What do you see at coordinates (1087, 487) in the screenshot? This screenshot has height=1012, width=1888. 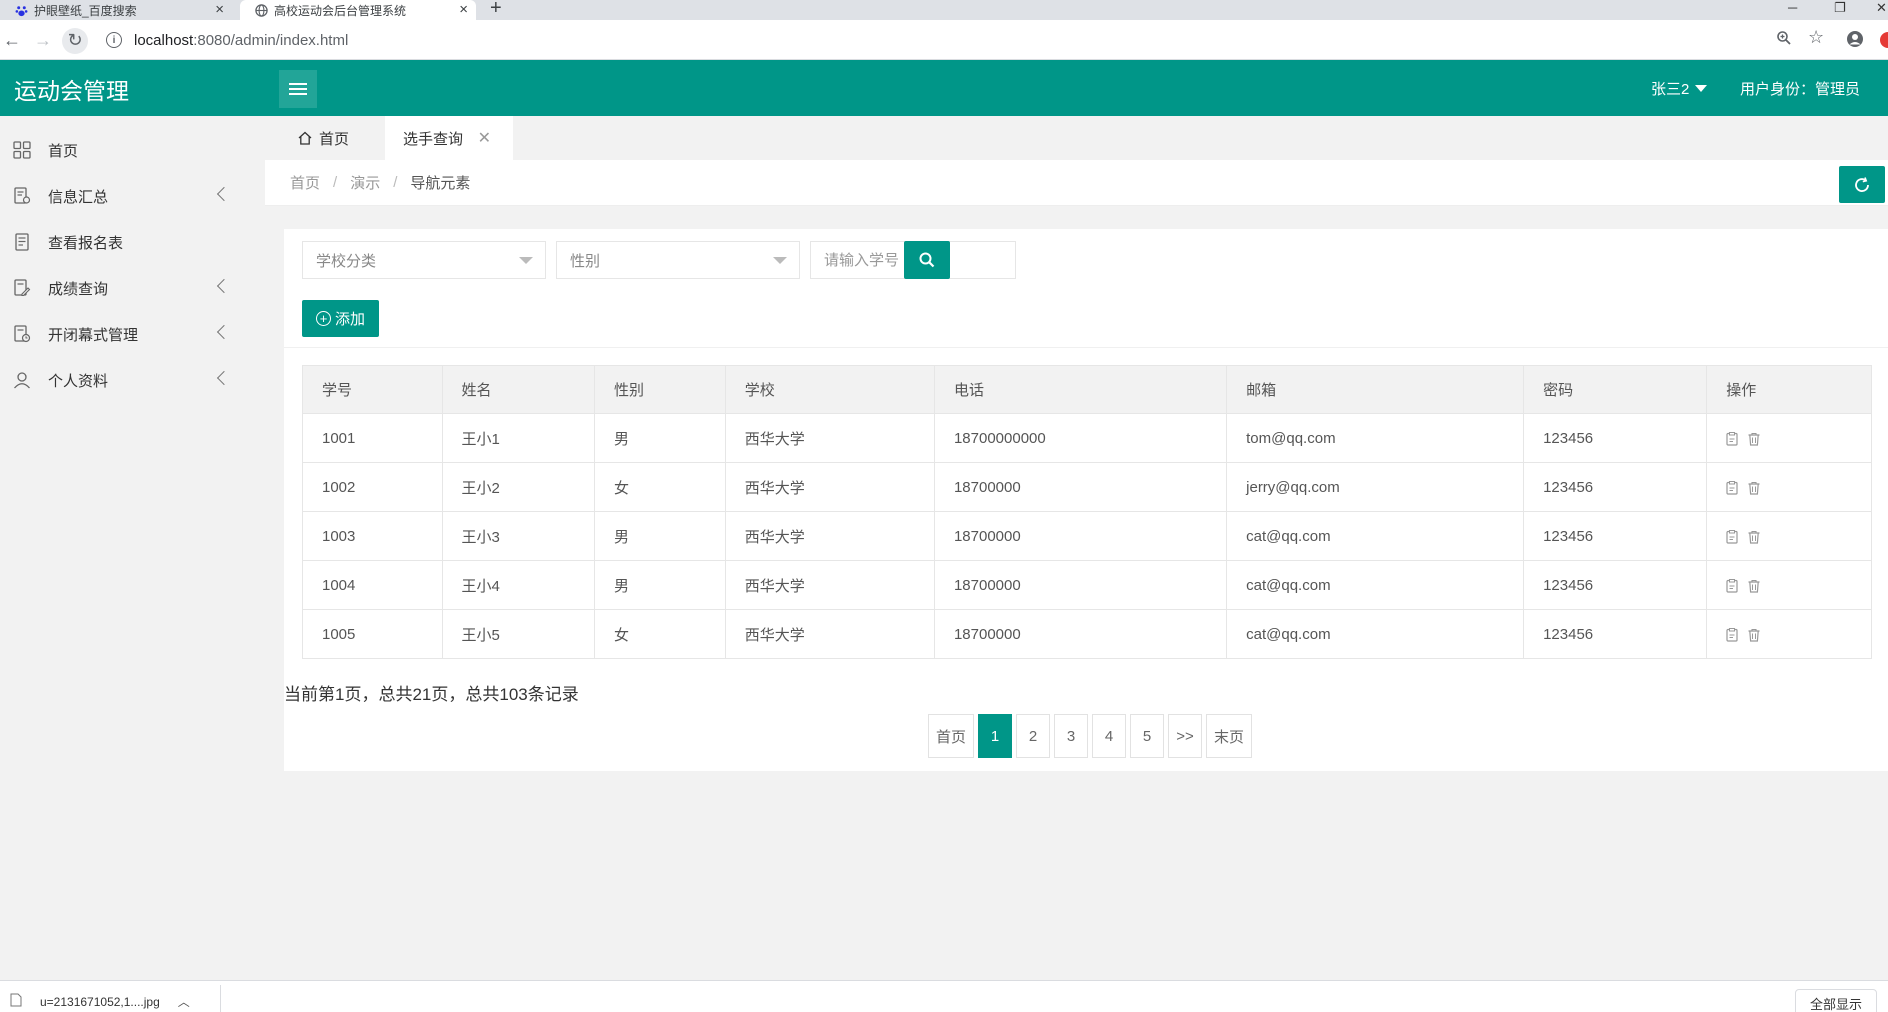 I see `table-row: 1002 王小2 女西华大学 18700000 jerry@qq.com 123456` at bounding box center [1087, 487].